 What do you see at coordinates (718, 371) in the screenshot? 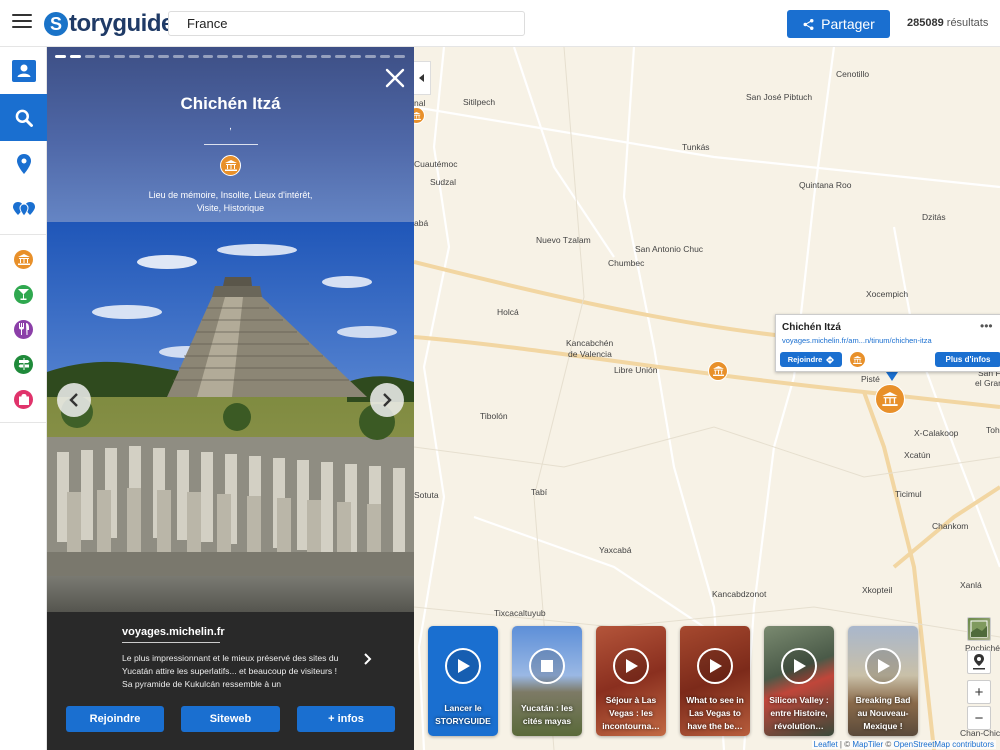
I see `map-poi-marker` at bounding box center [718, 371].